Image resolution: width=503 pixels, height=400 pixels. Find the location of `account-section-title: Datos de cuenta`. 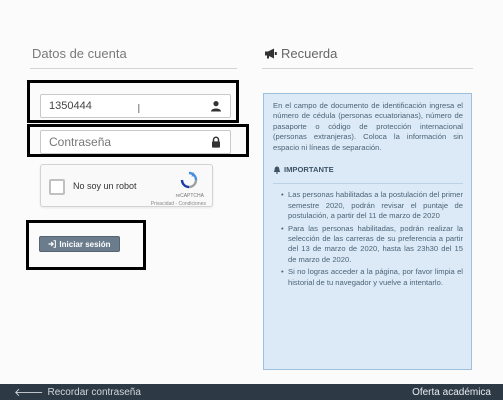

account-section-title: Datos de cuenta is located at coordinates (79, 53).